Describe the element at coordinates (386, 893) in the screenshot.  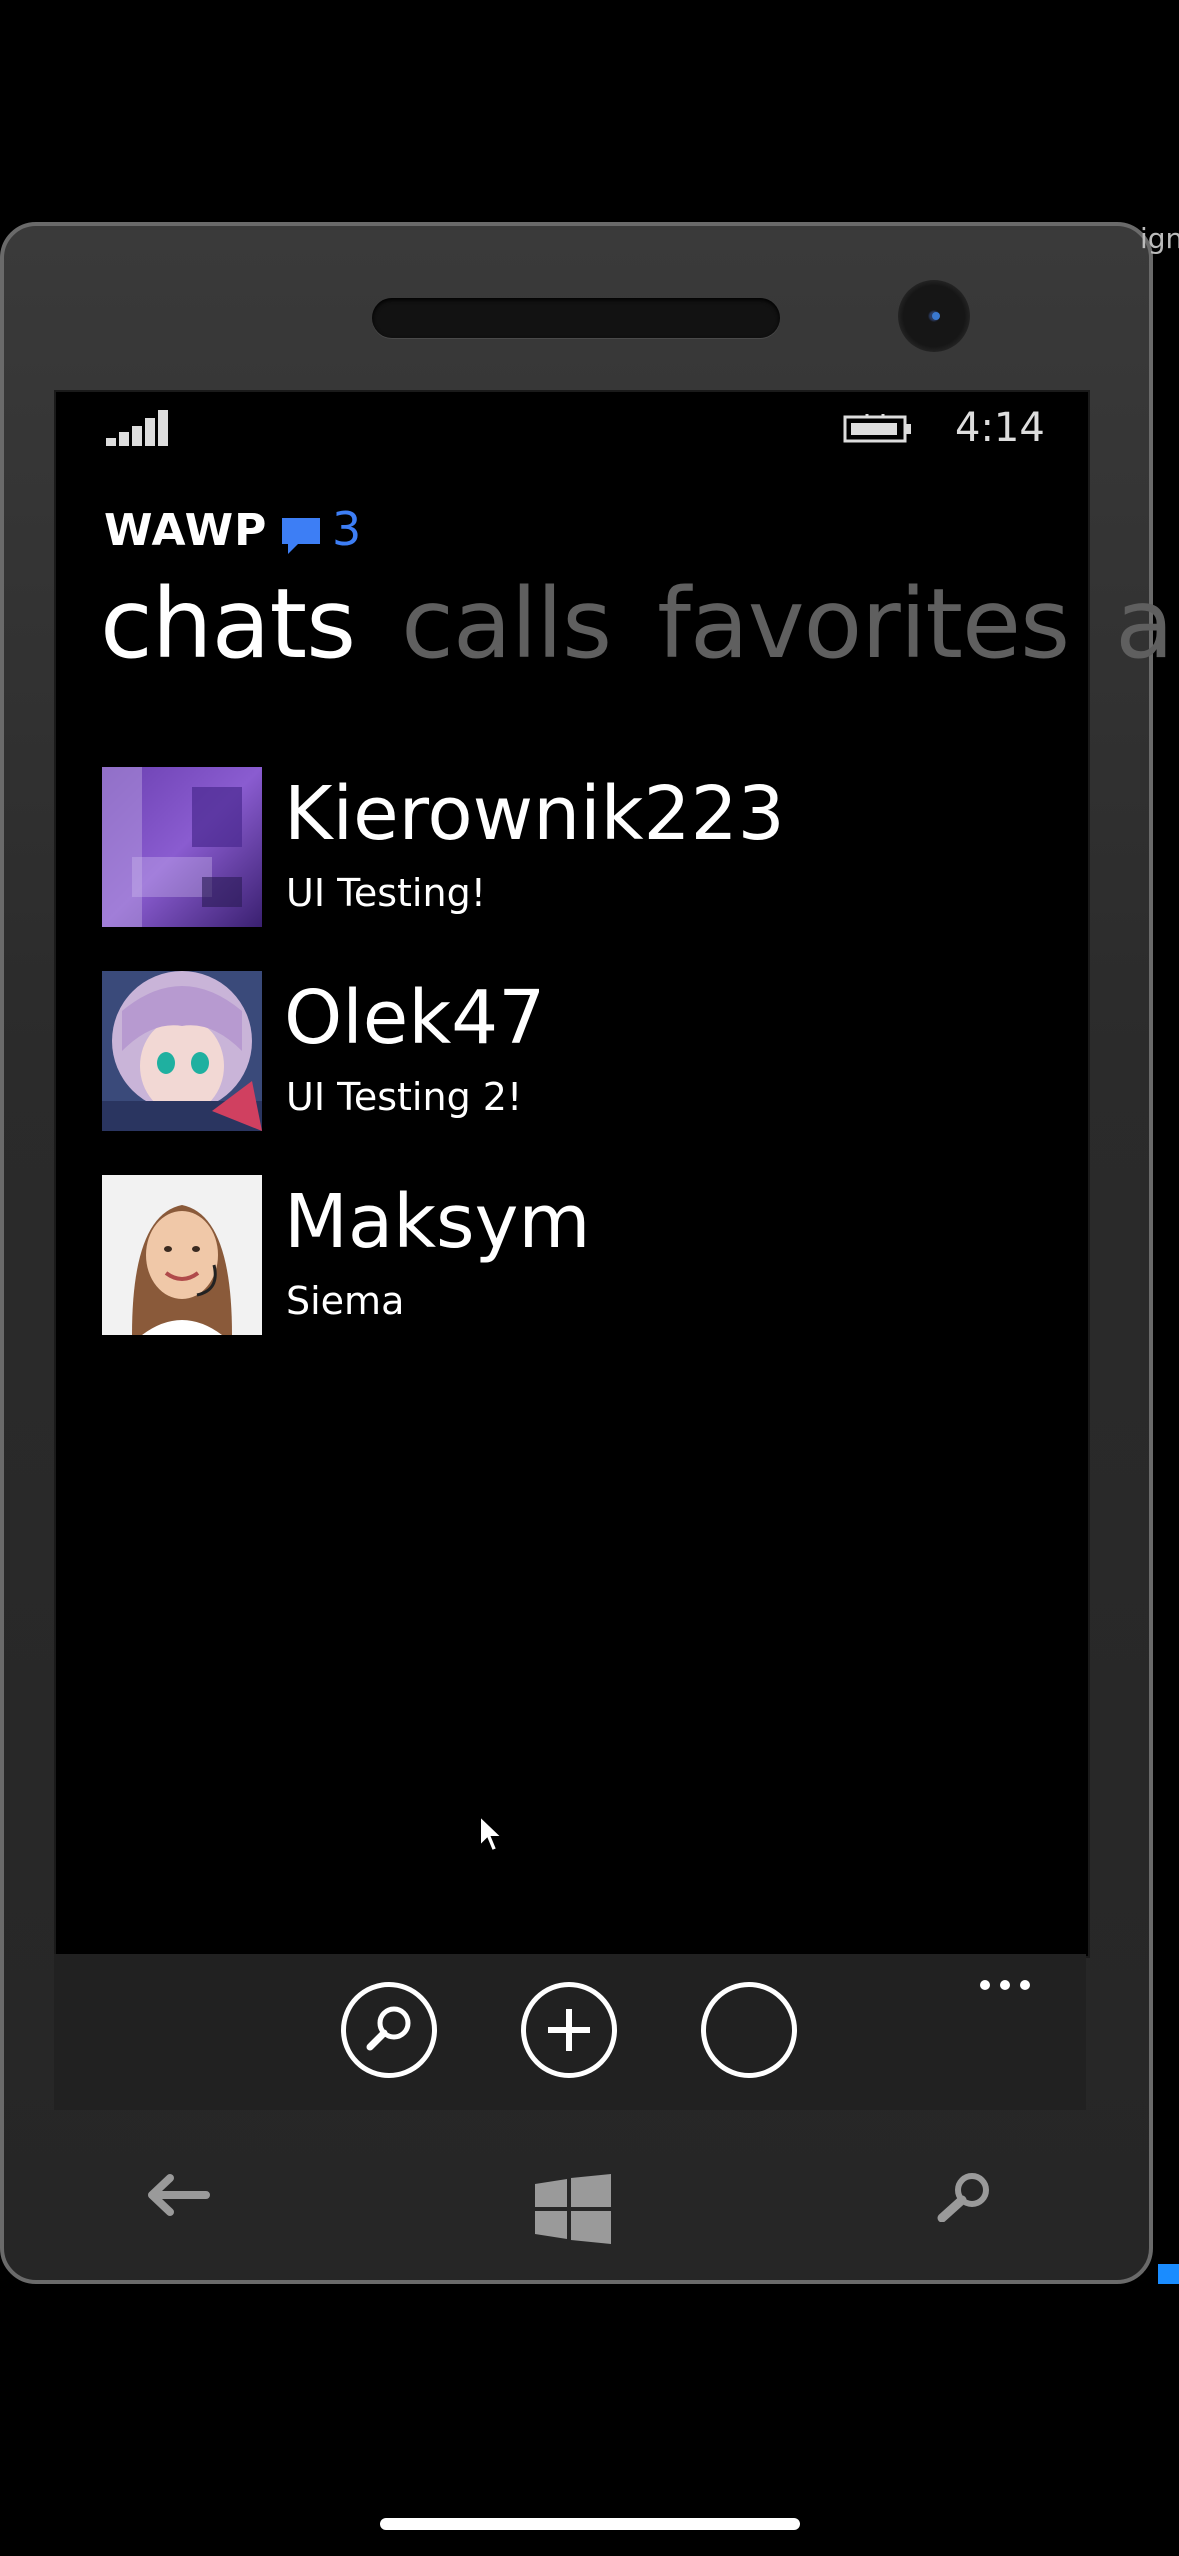
I see `chat-last-message: UI Testing!` at that location.